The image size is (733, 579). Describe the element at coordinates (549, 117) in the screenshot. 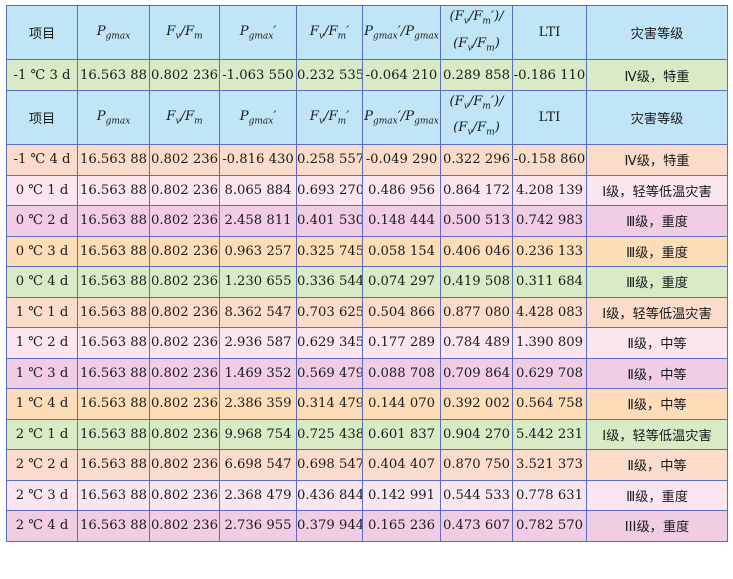

I see `header-lti: LTI` at that location.